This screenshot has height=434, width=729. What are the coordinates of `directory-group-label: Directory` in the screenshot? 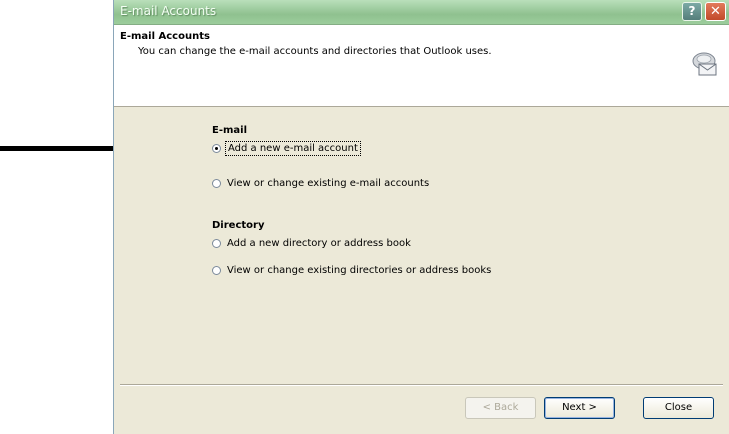 It's located at (238, 225).